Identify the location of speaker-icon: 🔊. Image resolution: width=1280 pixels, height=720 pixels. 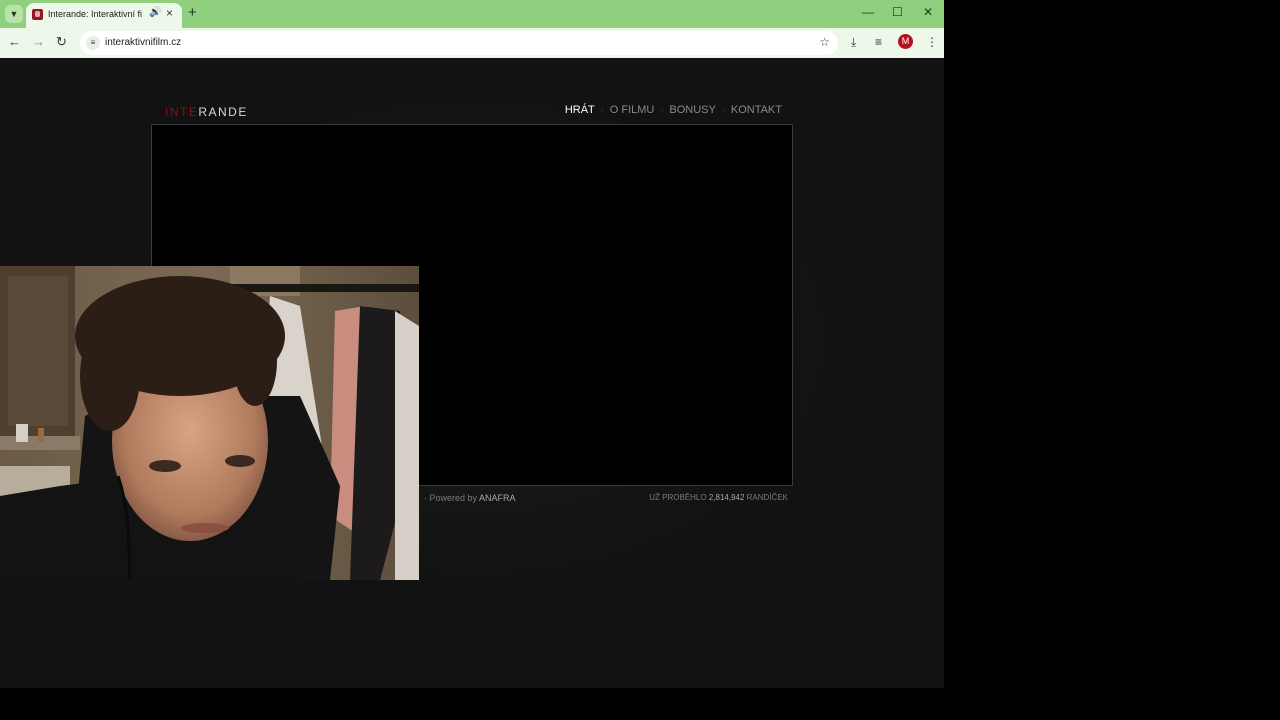
(155, 12).